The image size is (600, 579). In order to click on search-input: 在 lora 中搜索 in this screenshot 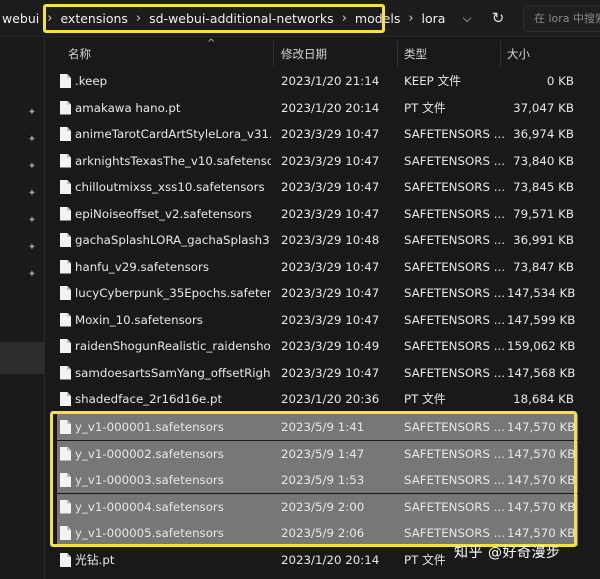, I will do `click(561, 18)`.